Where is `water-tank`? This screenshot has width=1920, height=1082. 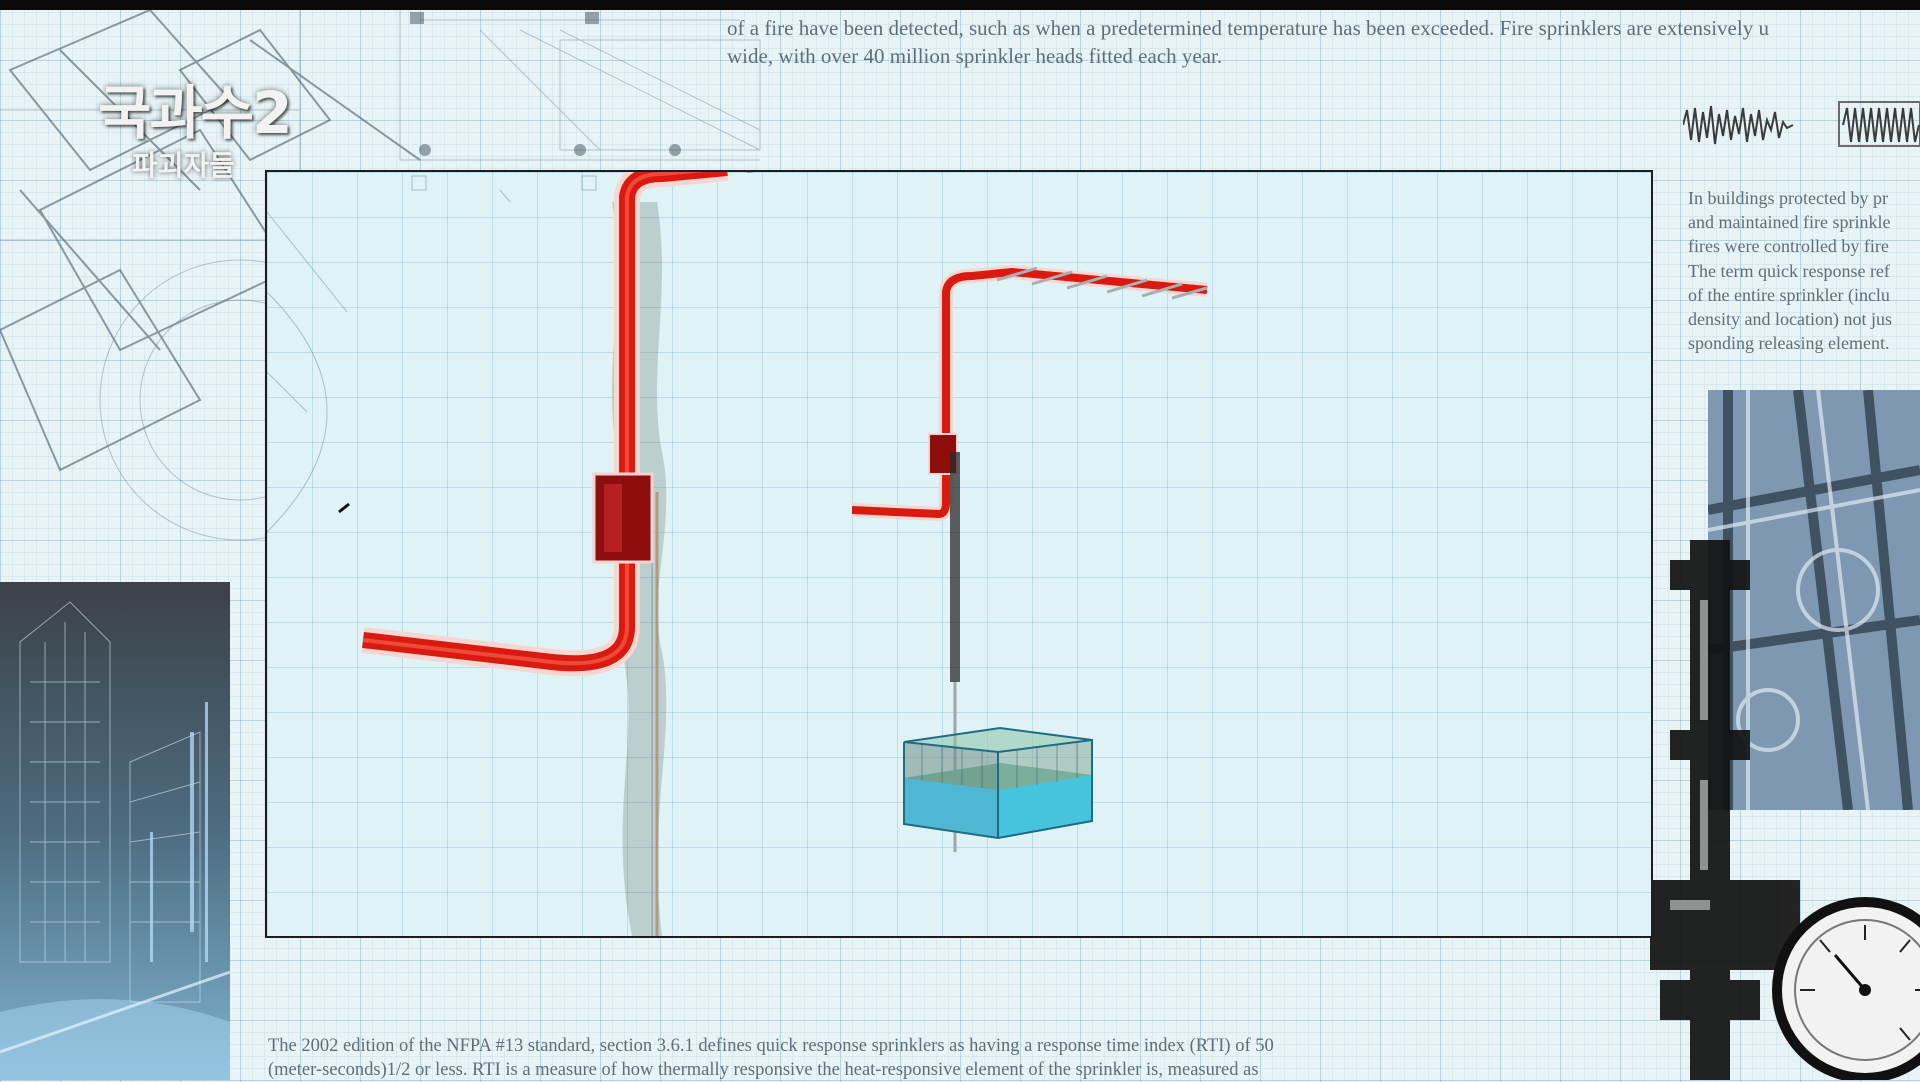
water-tank is located at coordinates (998, 783).